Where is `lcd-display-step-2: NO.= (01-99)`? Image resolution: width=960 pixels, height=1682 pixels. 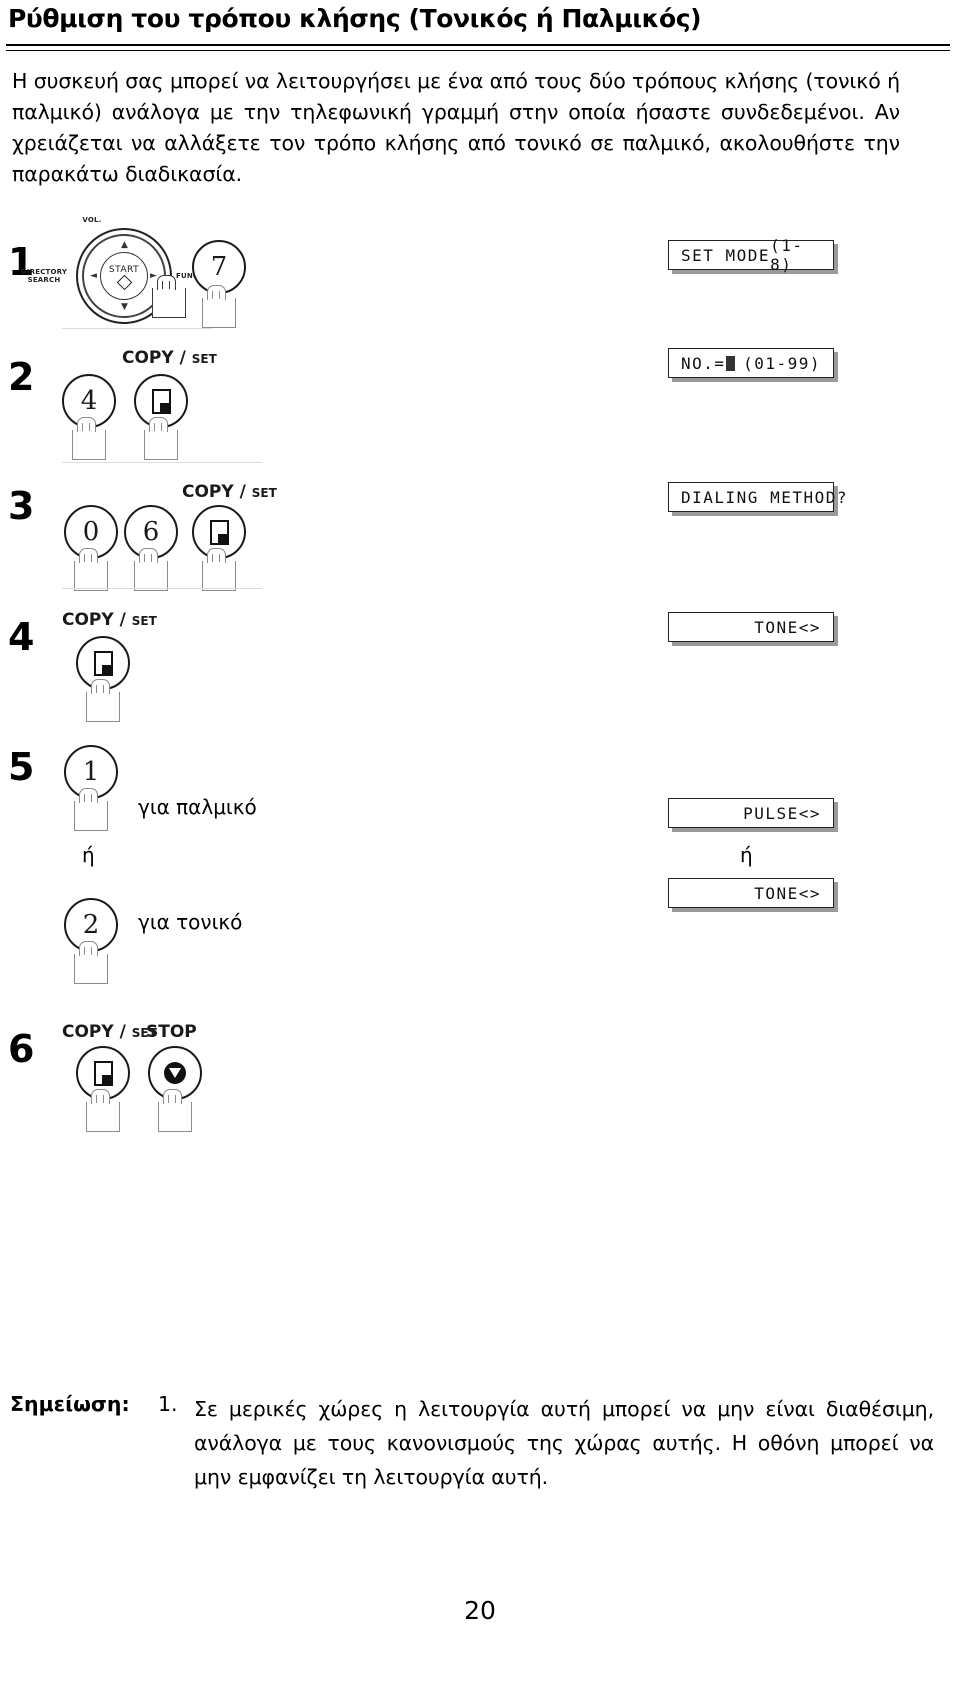 lcd-display-step-2: NO.= (01-99) is located at coordinates (751, 363).